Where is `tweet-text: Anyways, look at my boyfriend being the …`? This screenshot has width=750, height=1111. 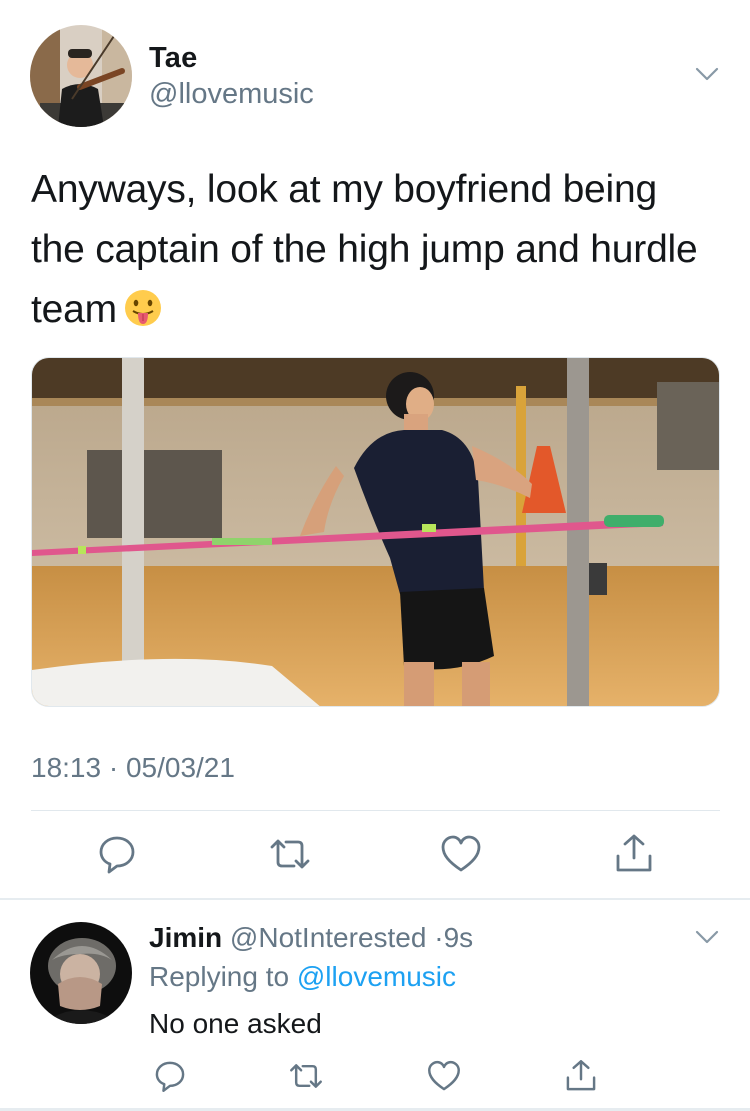 tweet-text: Anyways, look at my boyfriend being the … is located at coordinates (376, 250).